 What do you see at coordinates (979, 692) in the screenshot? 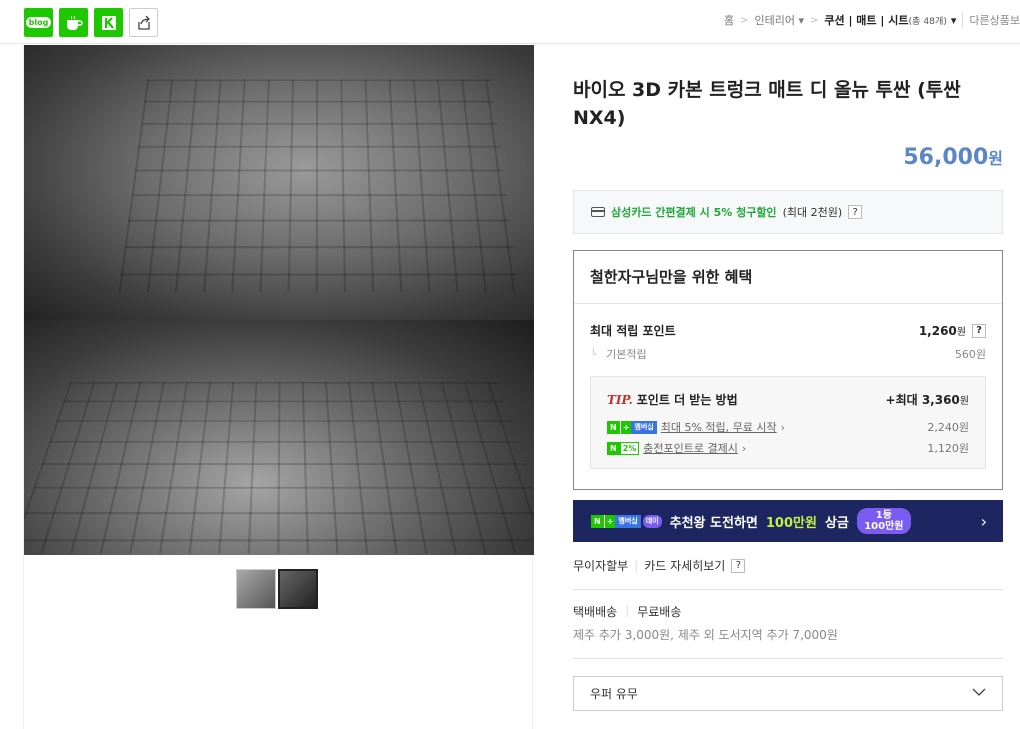
I see `chevron-down-icon` at bounding box center [979, 692].